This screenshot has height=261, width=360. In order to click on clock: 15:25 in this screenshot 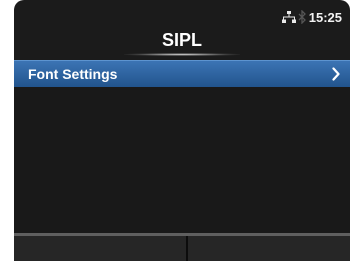, I will do `click(325, 17)`.